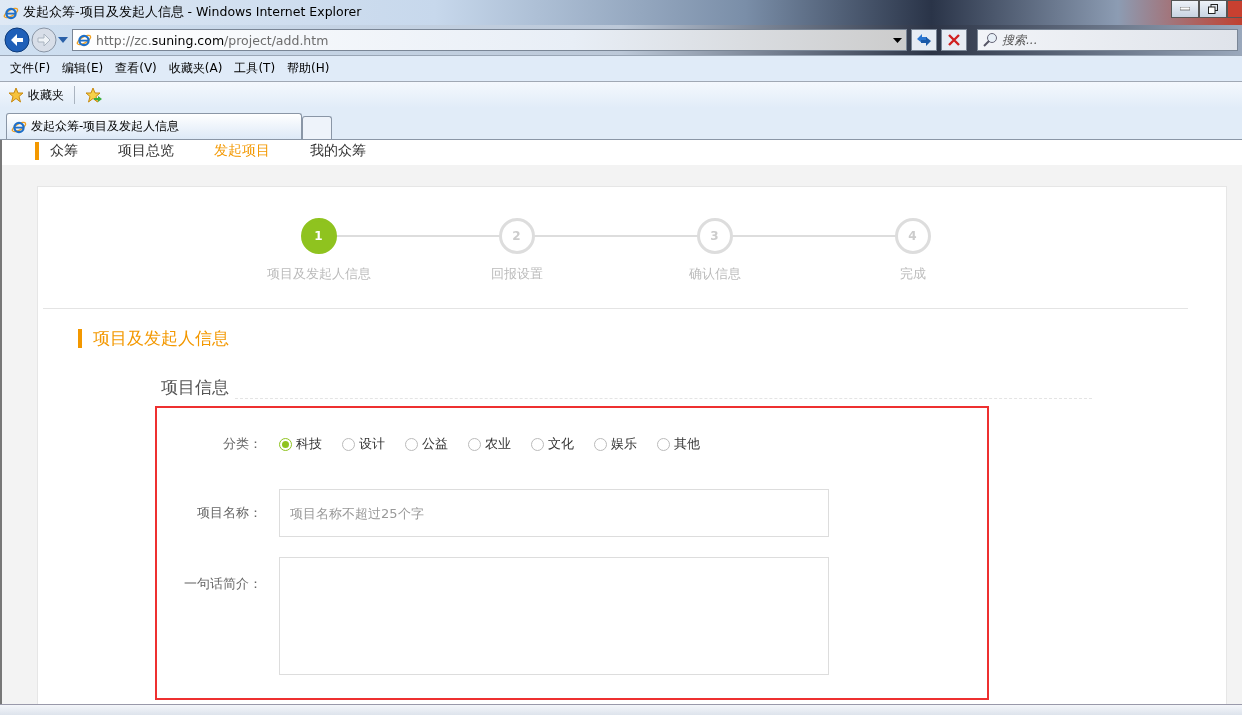 This screenshot has height=715, width=1242. I want to click on step-label: 项目及发起人信息, so click(318, 274).